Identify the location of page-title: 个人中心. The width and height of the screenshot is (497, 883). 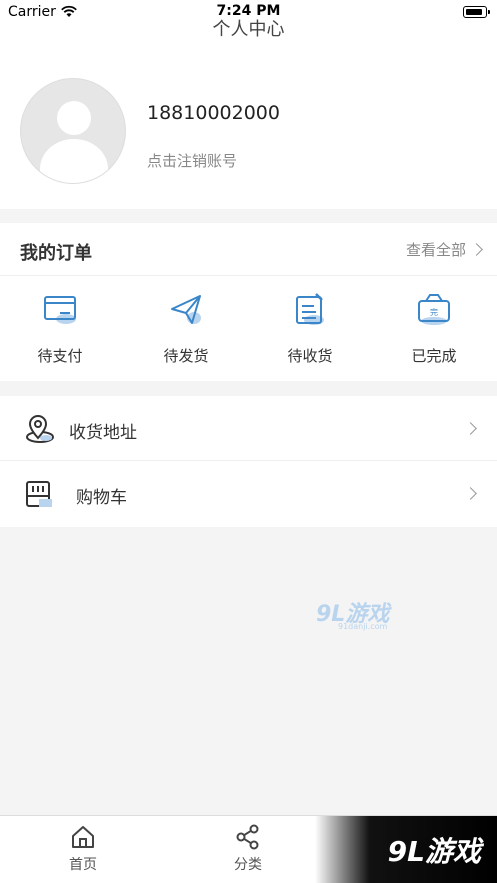
(248, 30).